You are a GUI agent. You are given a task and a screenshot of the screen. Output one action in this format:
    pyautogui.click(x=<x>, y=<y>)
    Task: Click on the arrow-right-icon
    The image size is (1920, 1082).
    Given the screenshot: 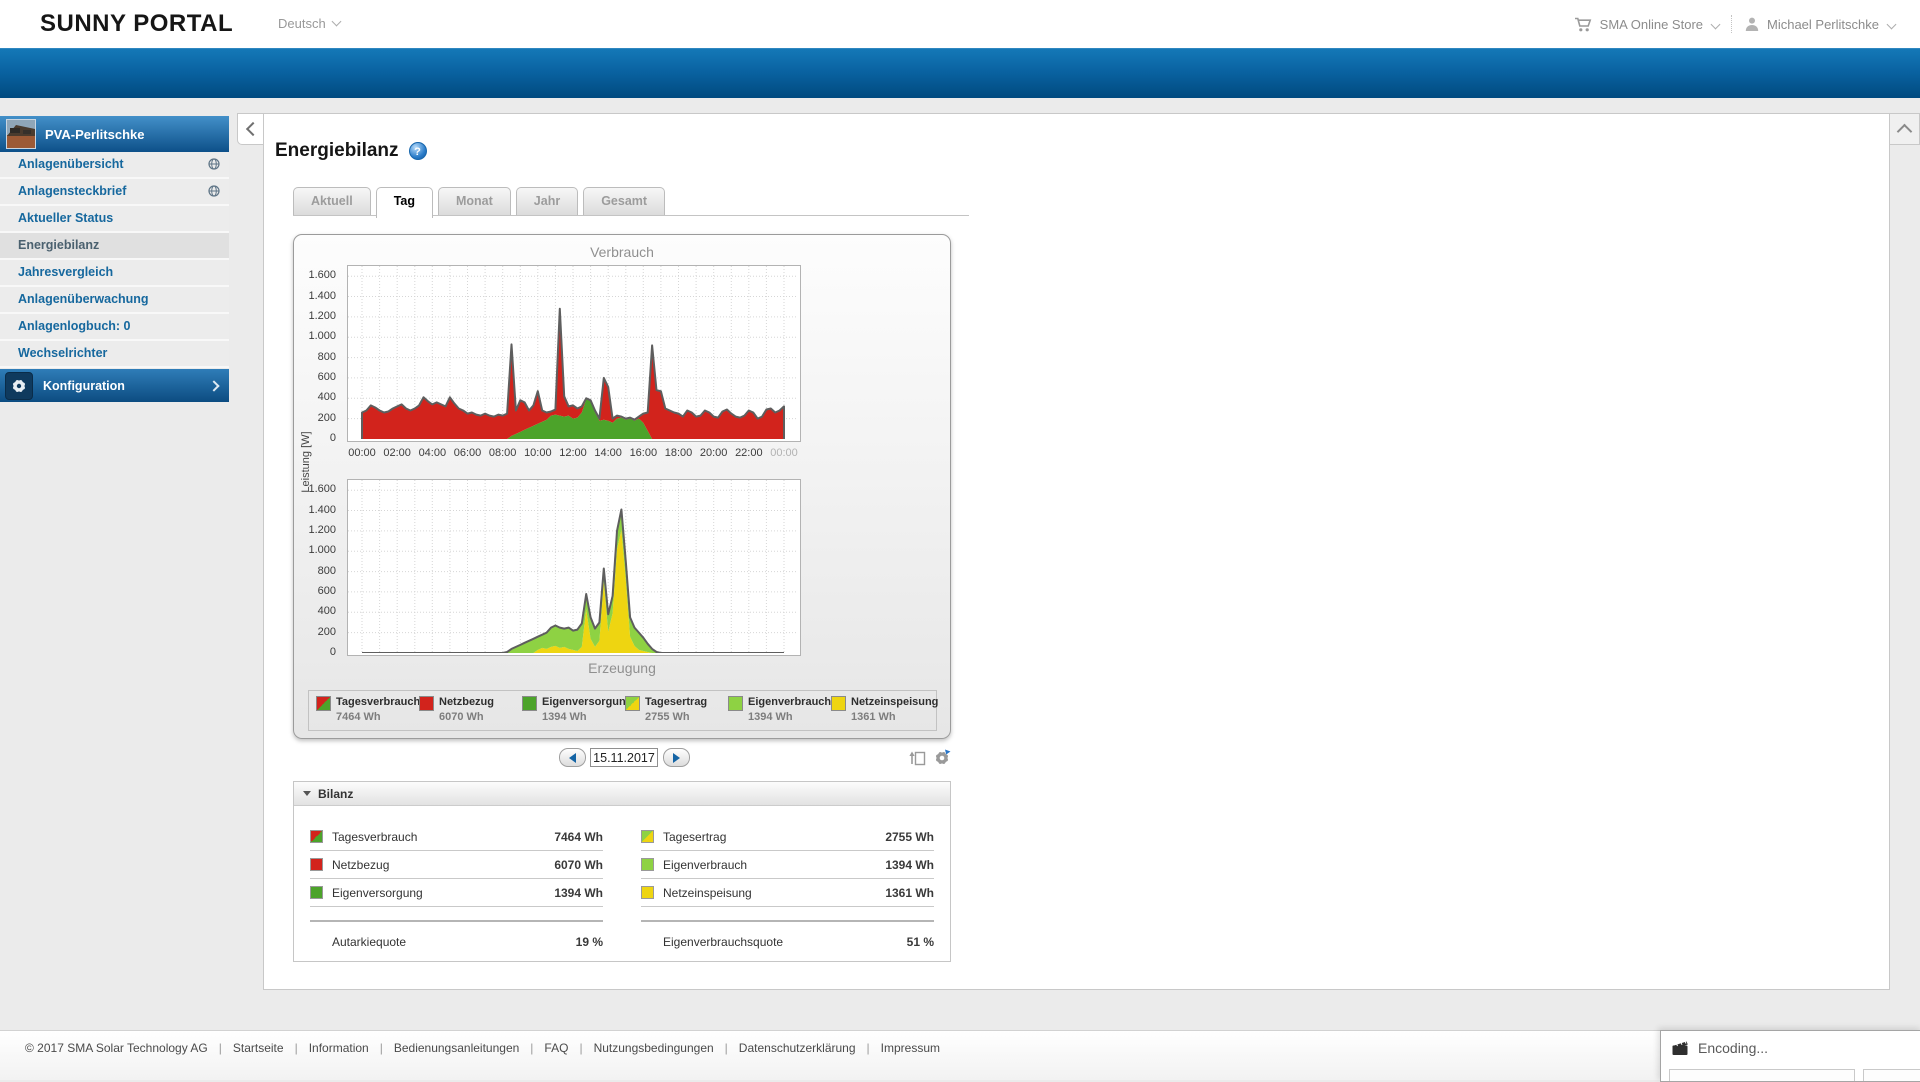 What is the action you would take?
    pyautogui.click(x=676, y=757)
    